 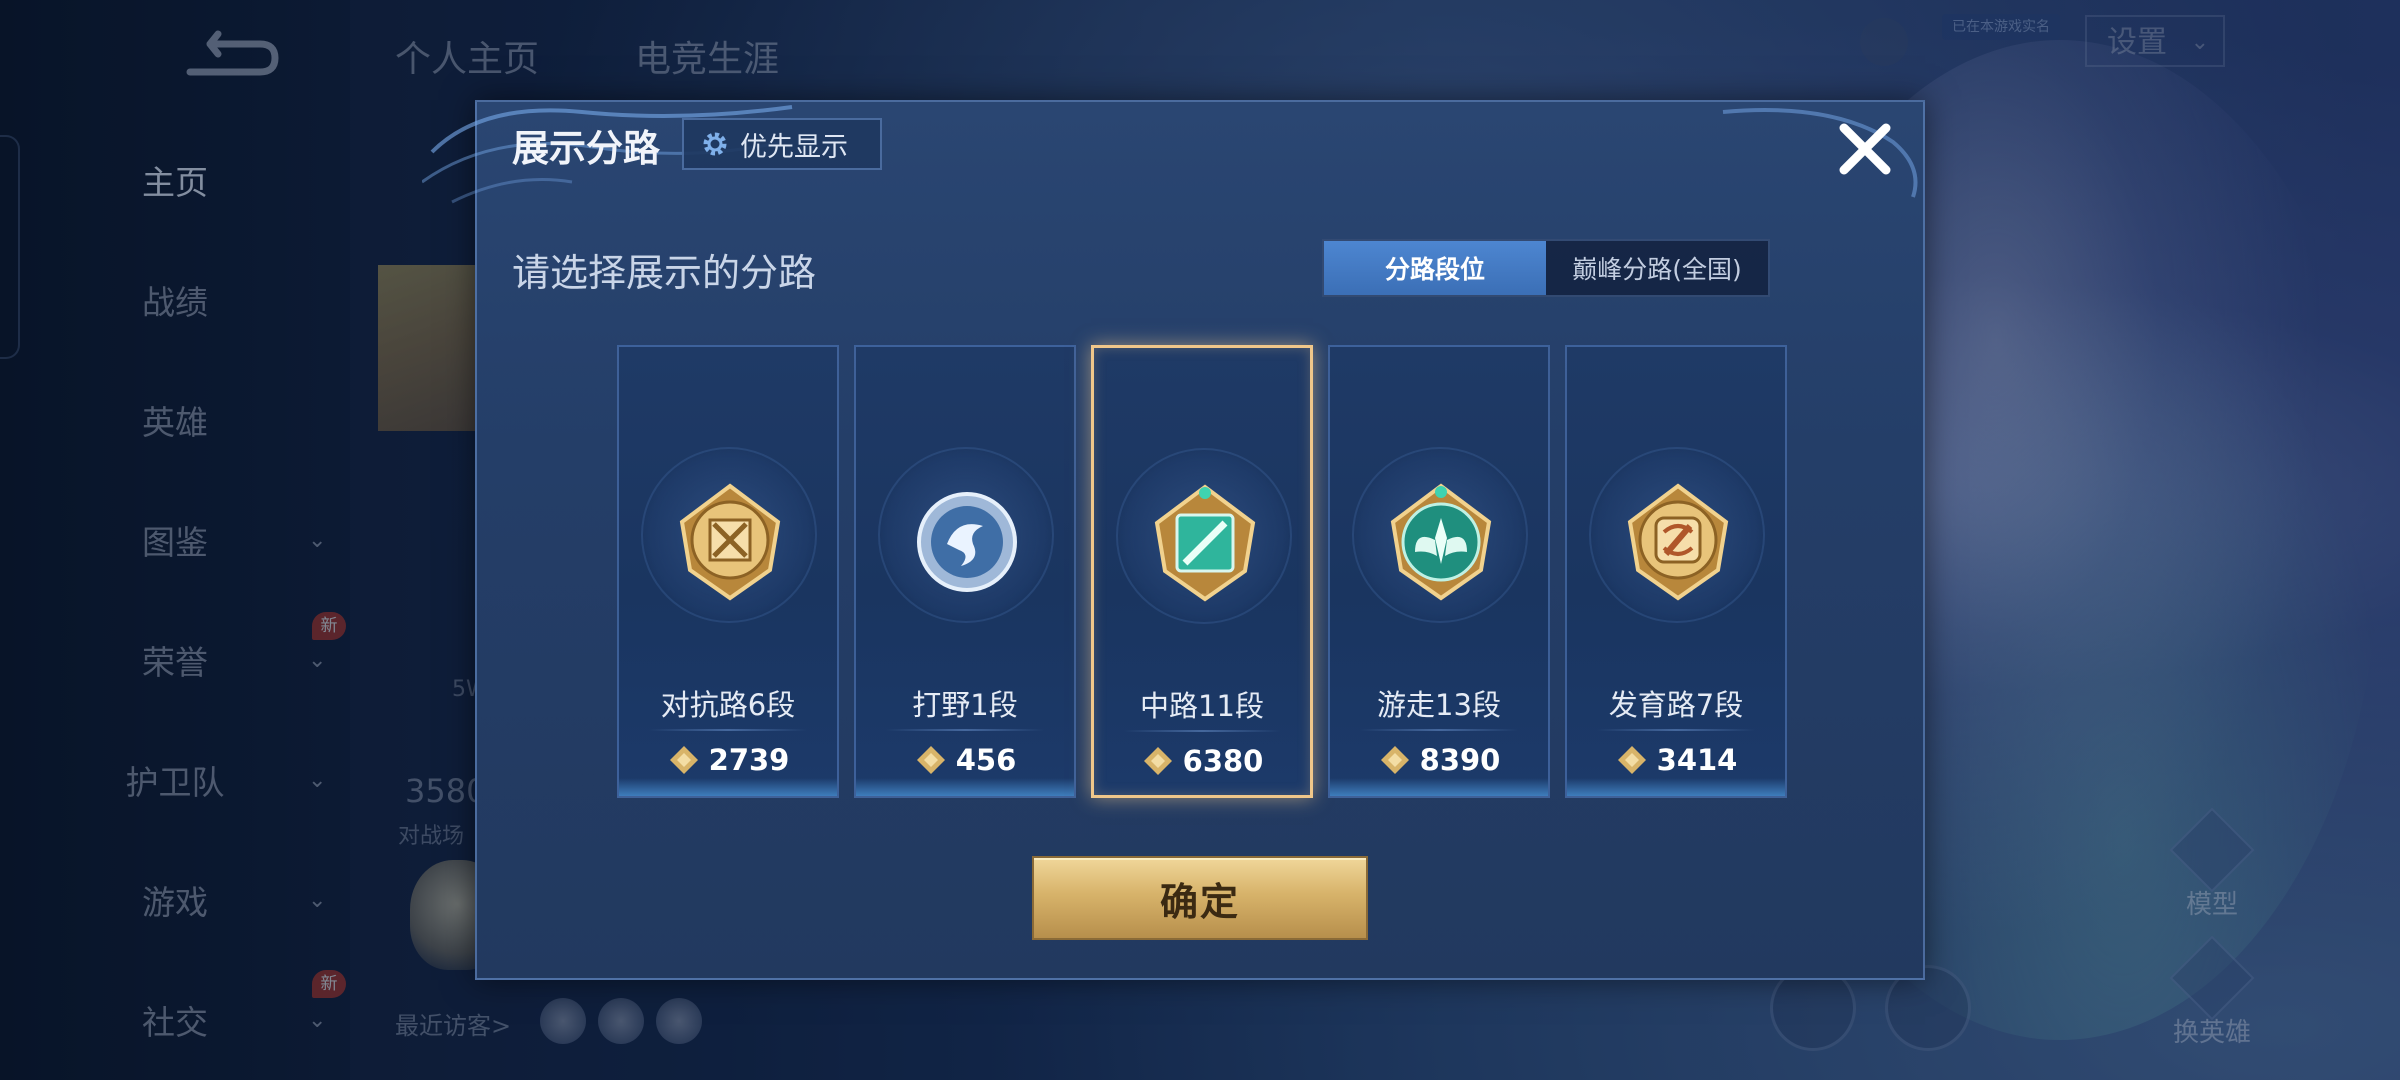 I want to click on close-icon, so click(x=1865, y=149).